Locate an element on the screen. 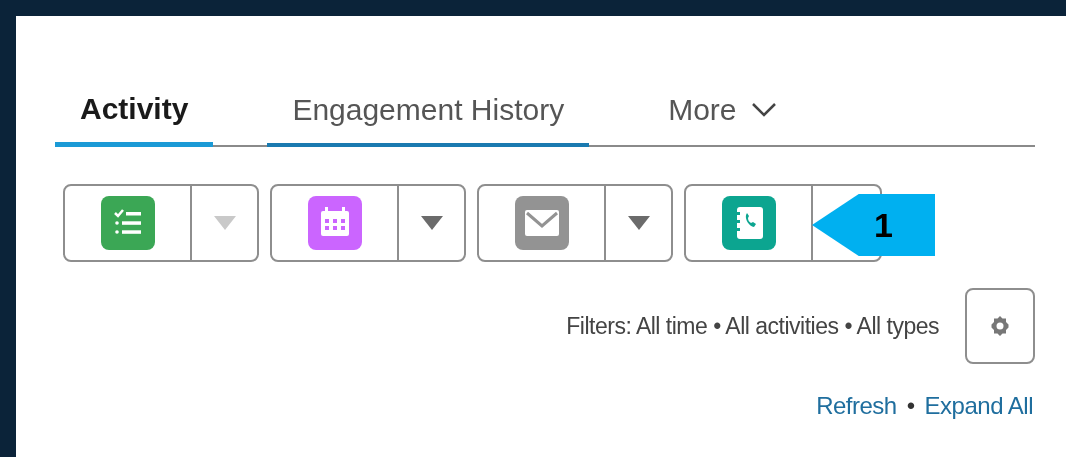 This screenshot has width=1066, height=457. tab: More is located at coordinates (722, 111).